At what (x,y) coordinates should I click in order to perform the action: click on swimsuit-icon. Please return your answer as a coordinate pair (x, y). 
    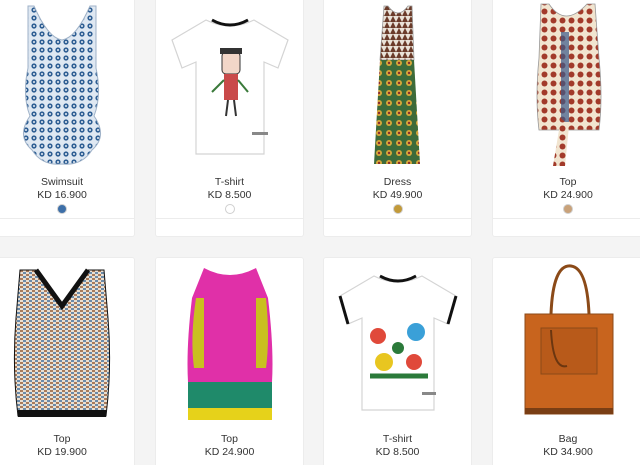
    Looking at the image, I should click on (62, 85).